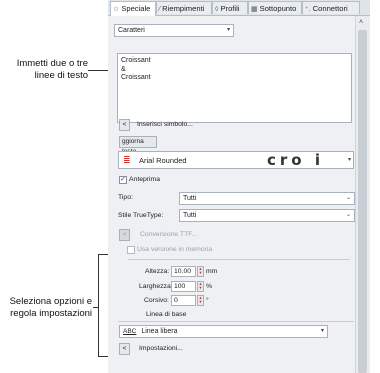 The width and height of the screenshot is (380, 373). What do you see at coordinates (362, 201) in the screenshot?
I see `scroll-thumb` at bounding box center [362, 201].